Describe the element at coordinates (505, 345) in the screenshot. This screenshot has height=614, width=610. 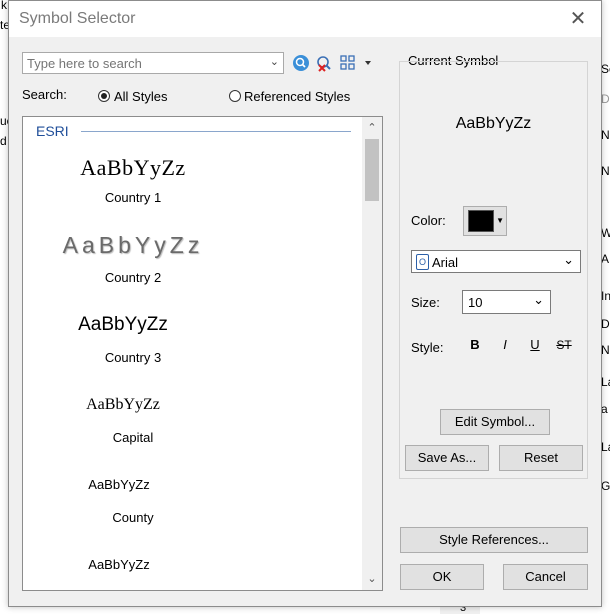
I see `italic-button: I` at that location.